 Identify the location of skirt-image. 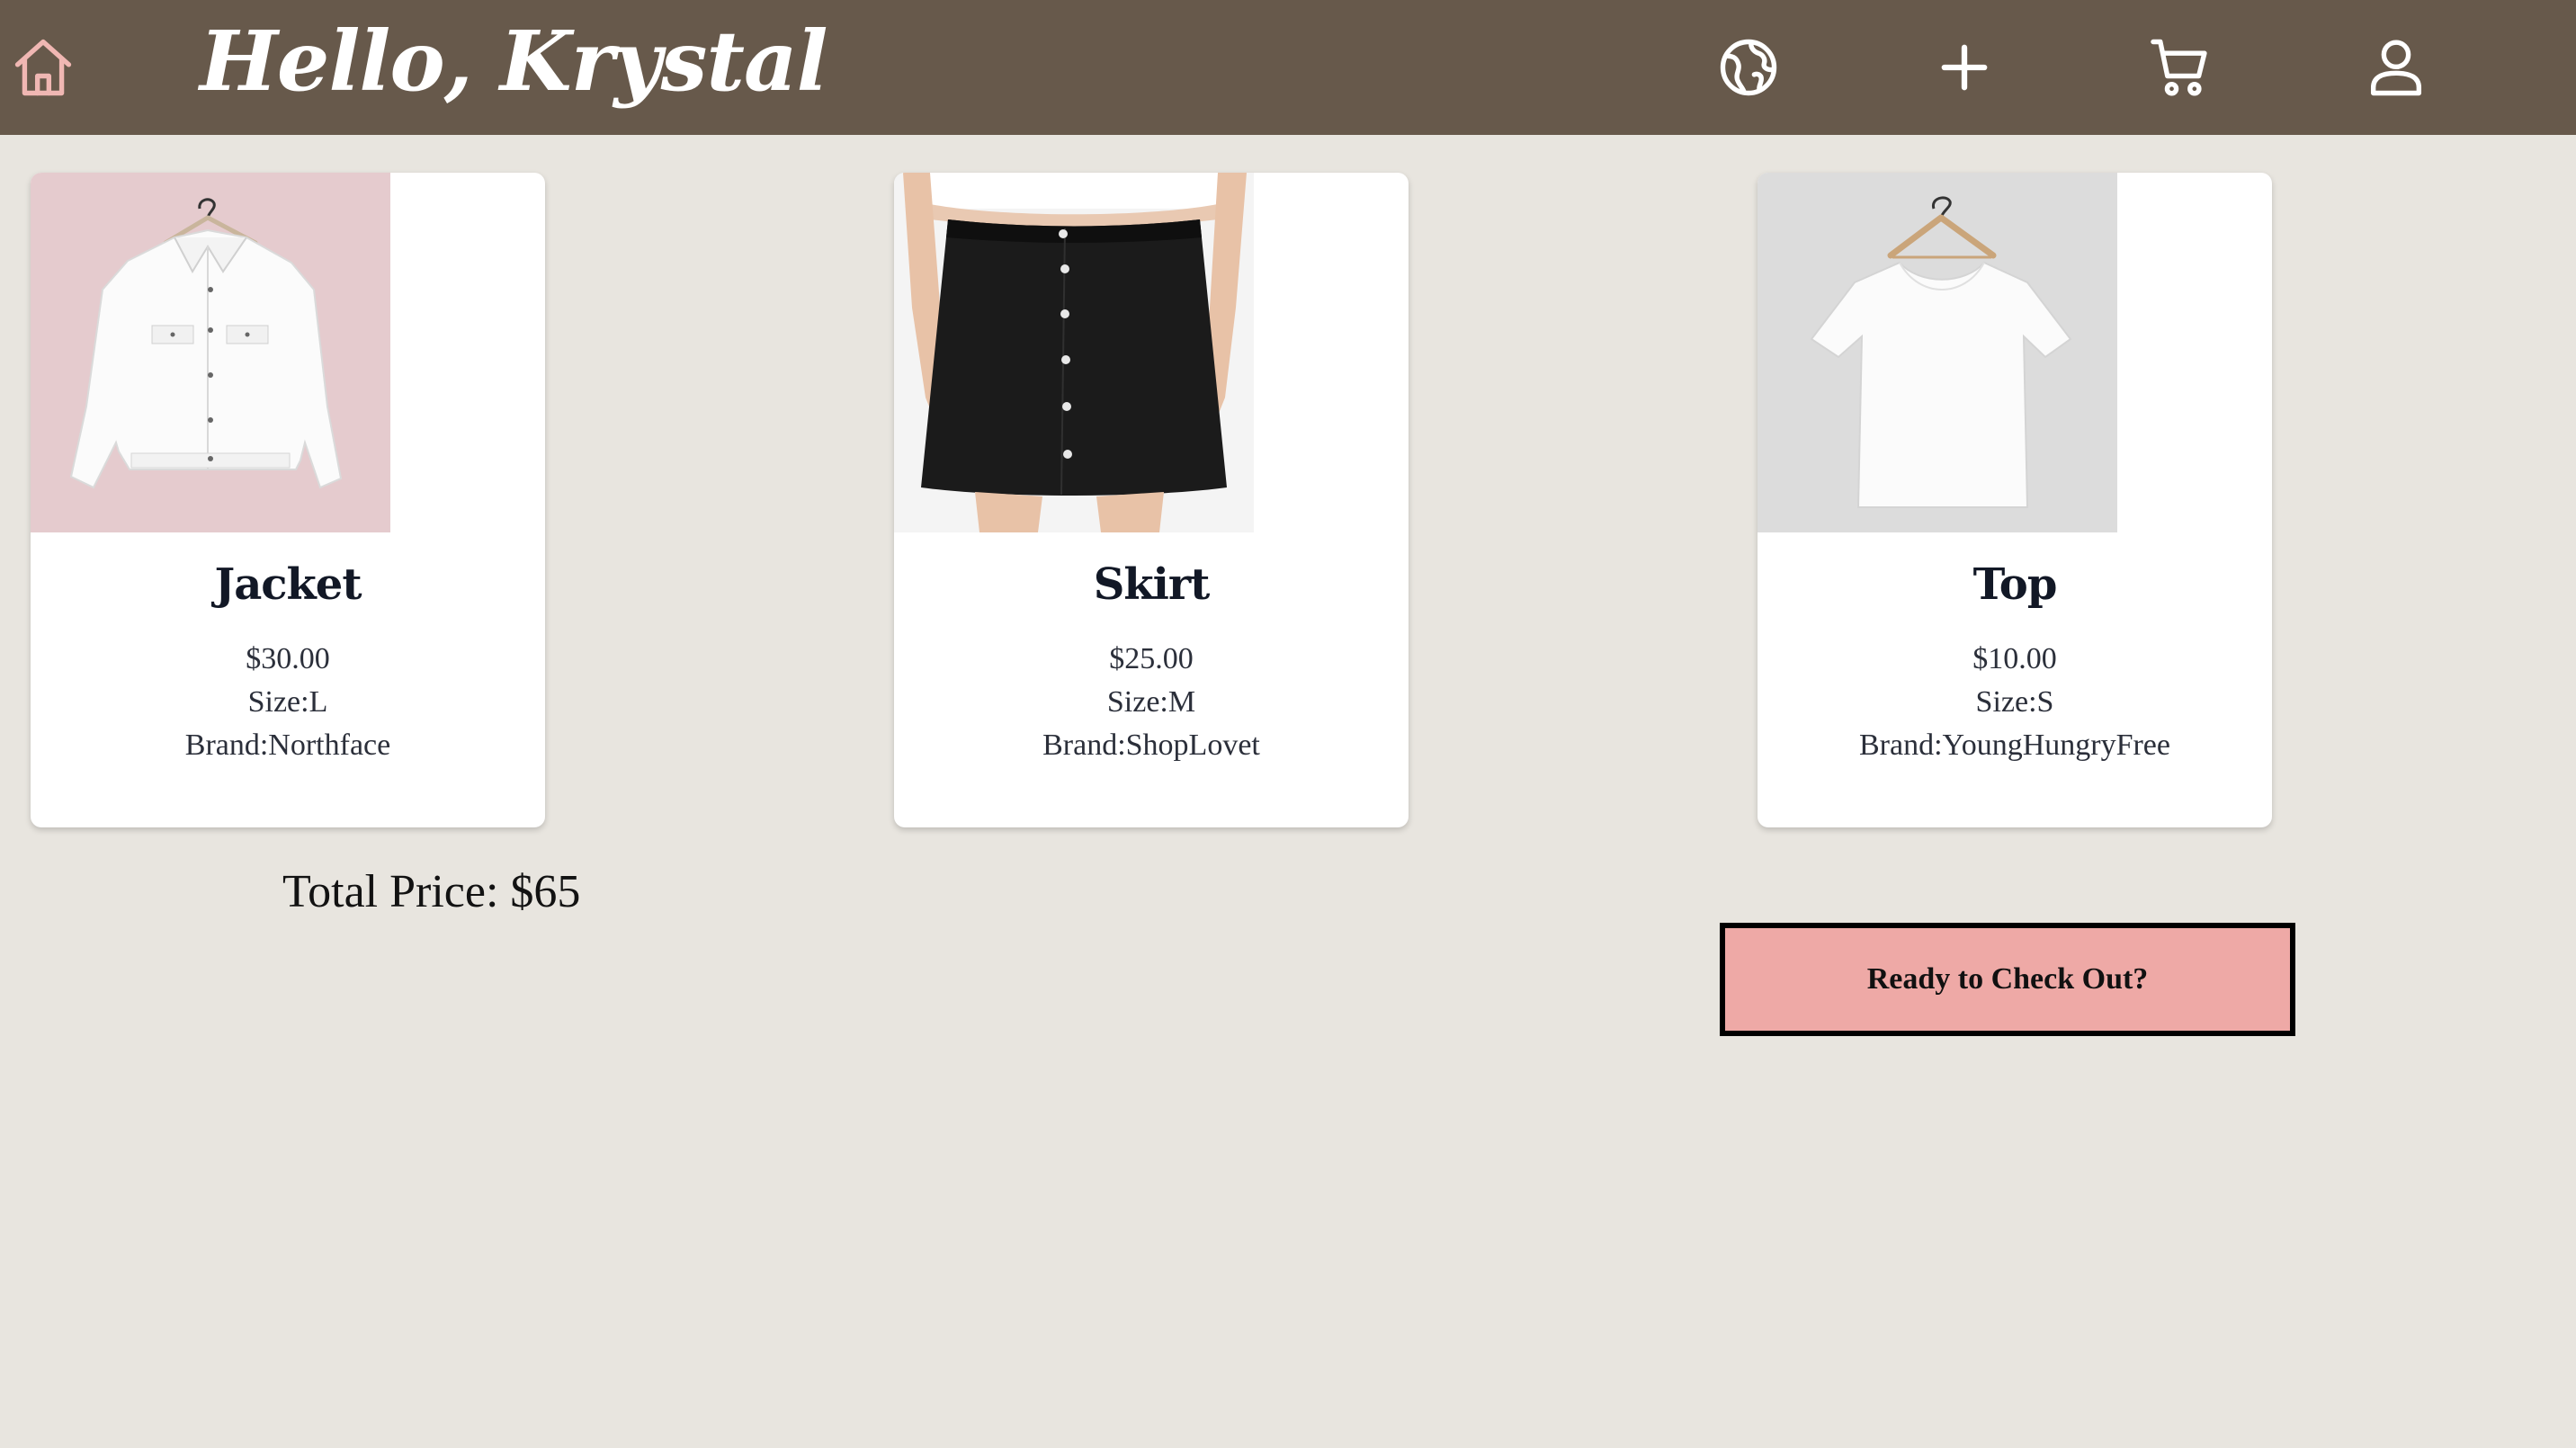
(1074, 352).